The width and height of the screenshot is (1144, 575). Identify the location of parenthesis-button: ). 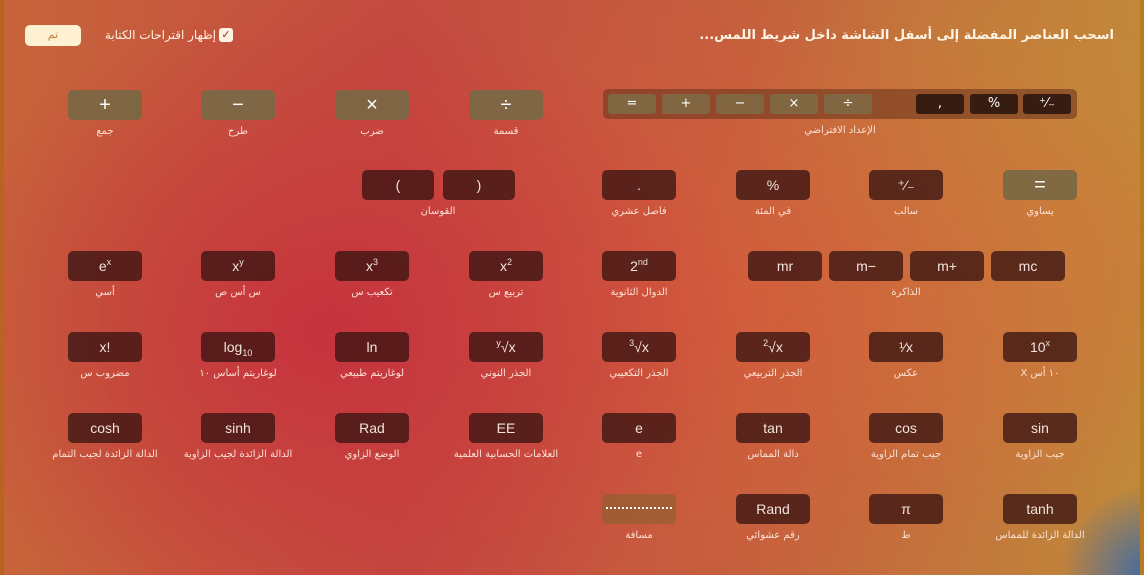
(479, 185).